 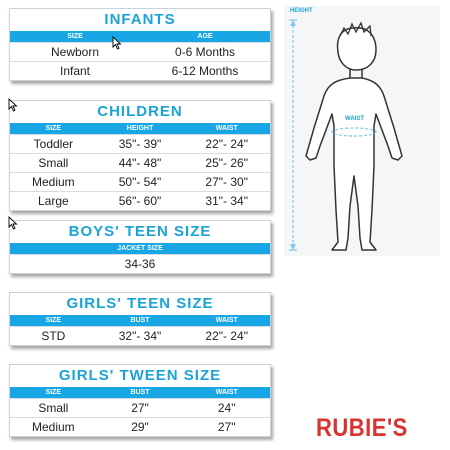 I want to click on table-row: Small 27" 24", so click(x=140, y=407).